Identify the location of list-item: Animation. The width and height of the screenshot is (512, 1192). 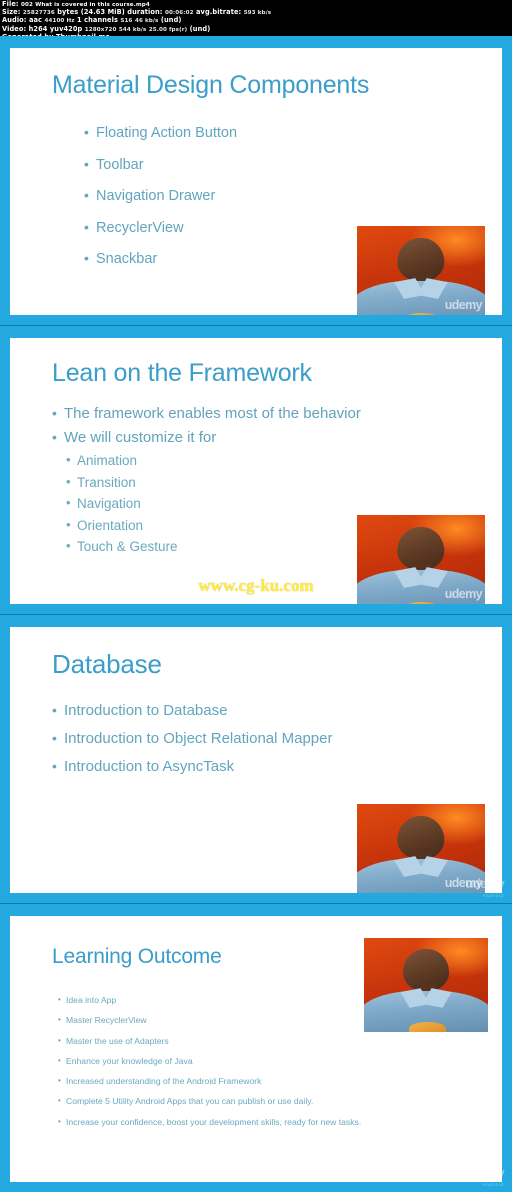
(274, 460).